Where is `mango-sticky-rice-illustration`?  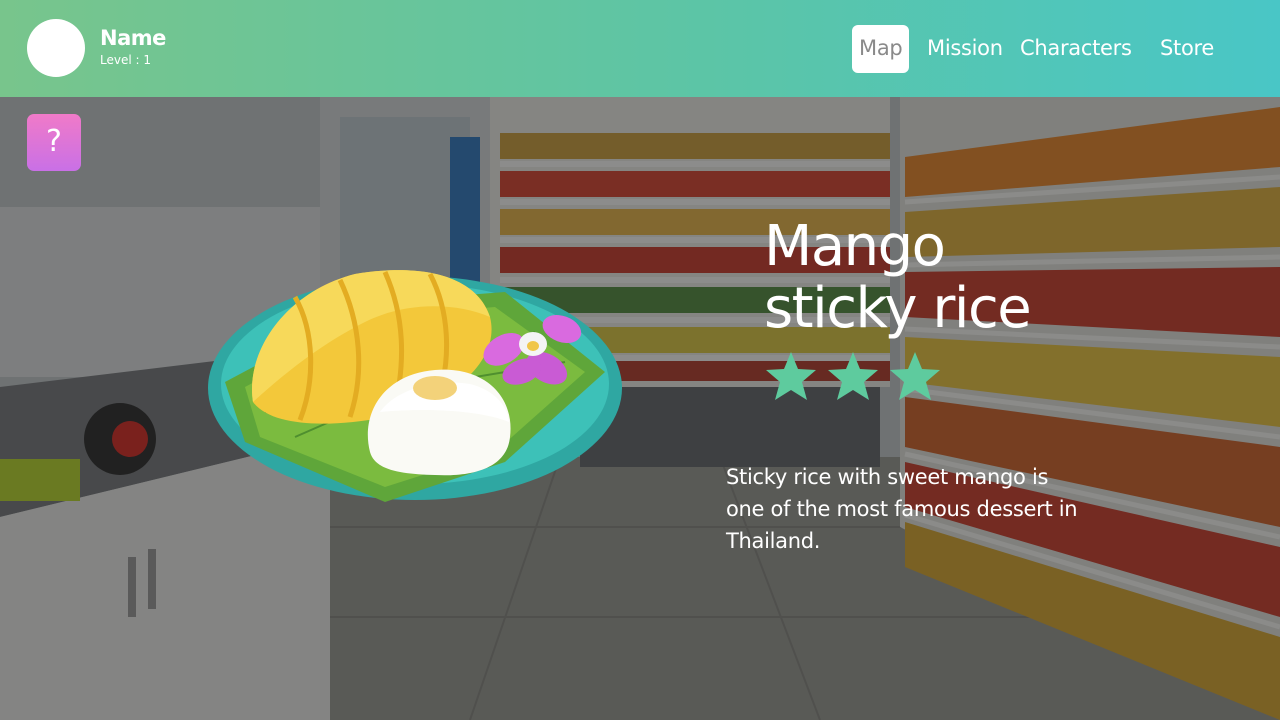 mango-sticky-rice-illustration is located at coordinates (415, 388).